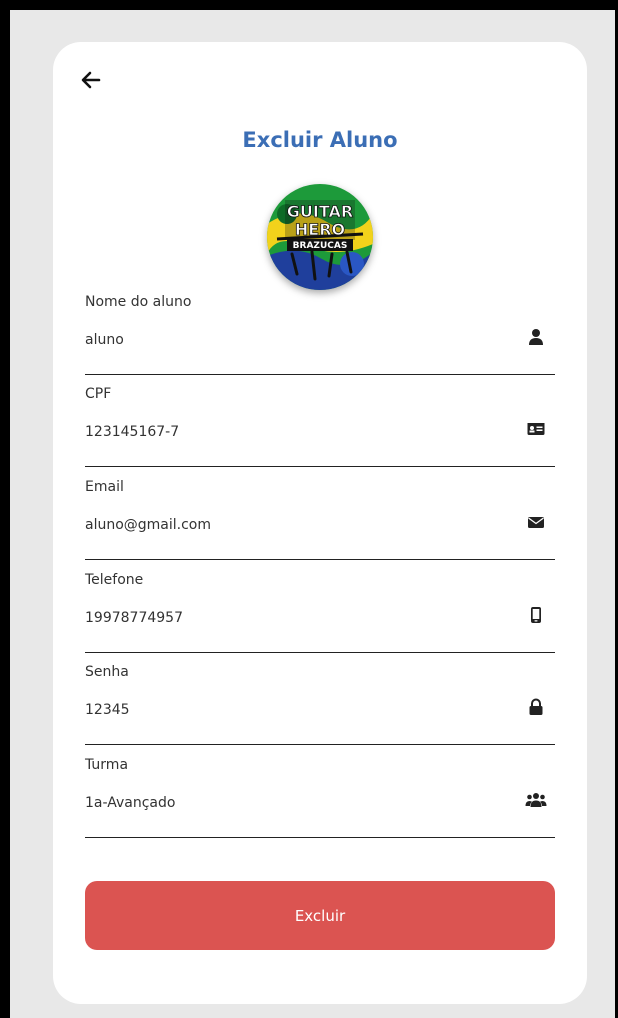 The width and height of the screenshot is (618, 1018). I want to click on back-arrow-icon, so click(91, 80).